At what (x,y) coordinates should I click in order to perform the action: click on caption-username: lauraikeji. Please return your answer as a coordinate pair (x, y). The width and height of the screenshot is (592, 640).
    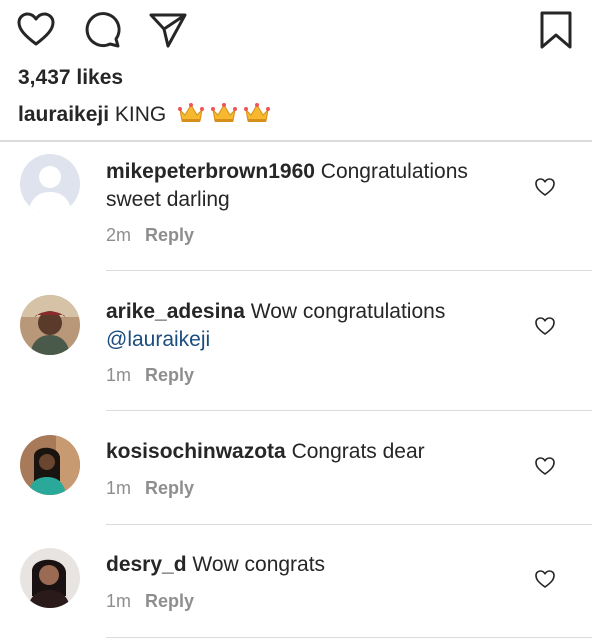
    Looking at the image, I should click on (63, 114).